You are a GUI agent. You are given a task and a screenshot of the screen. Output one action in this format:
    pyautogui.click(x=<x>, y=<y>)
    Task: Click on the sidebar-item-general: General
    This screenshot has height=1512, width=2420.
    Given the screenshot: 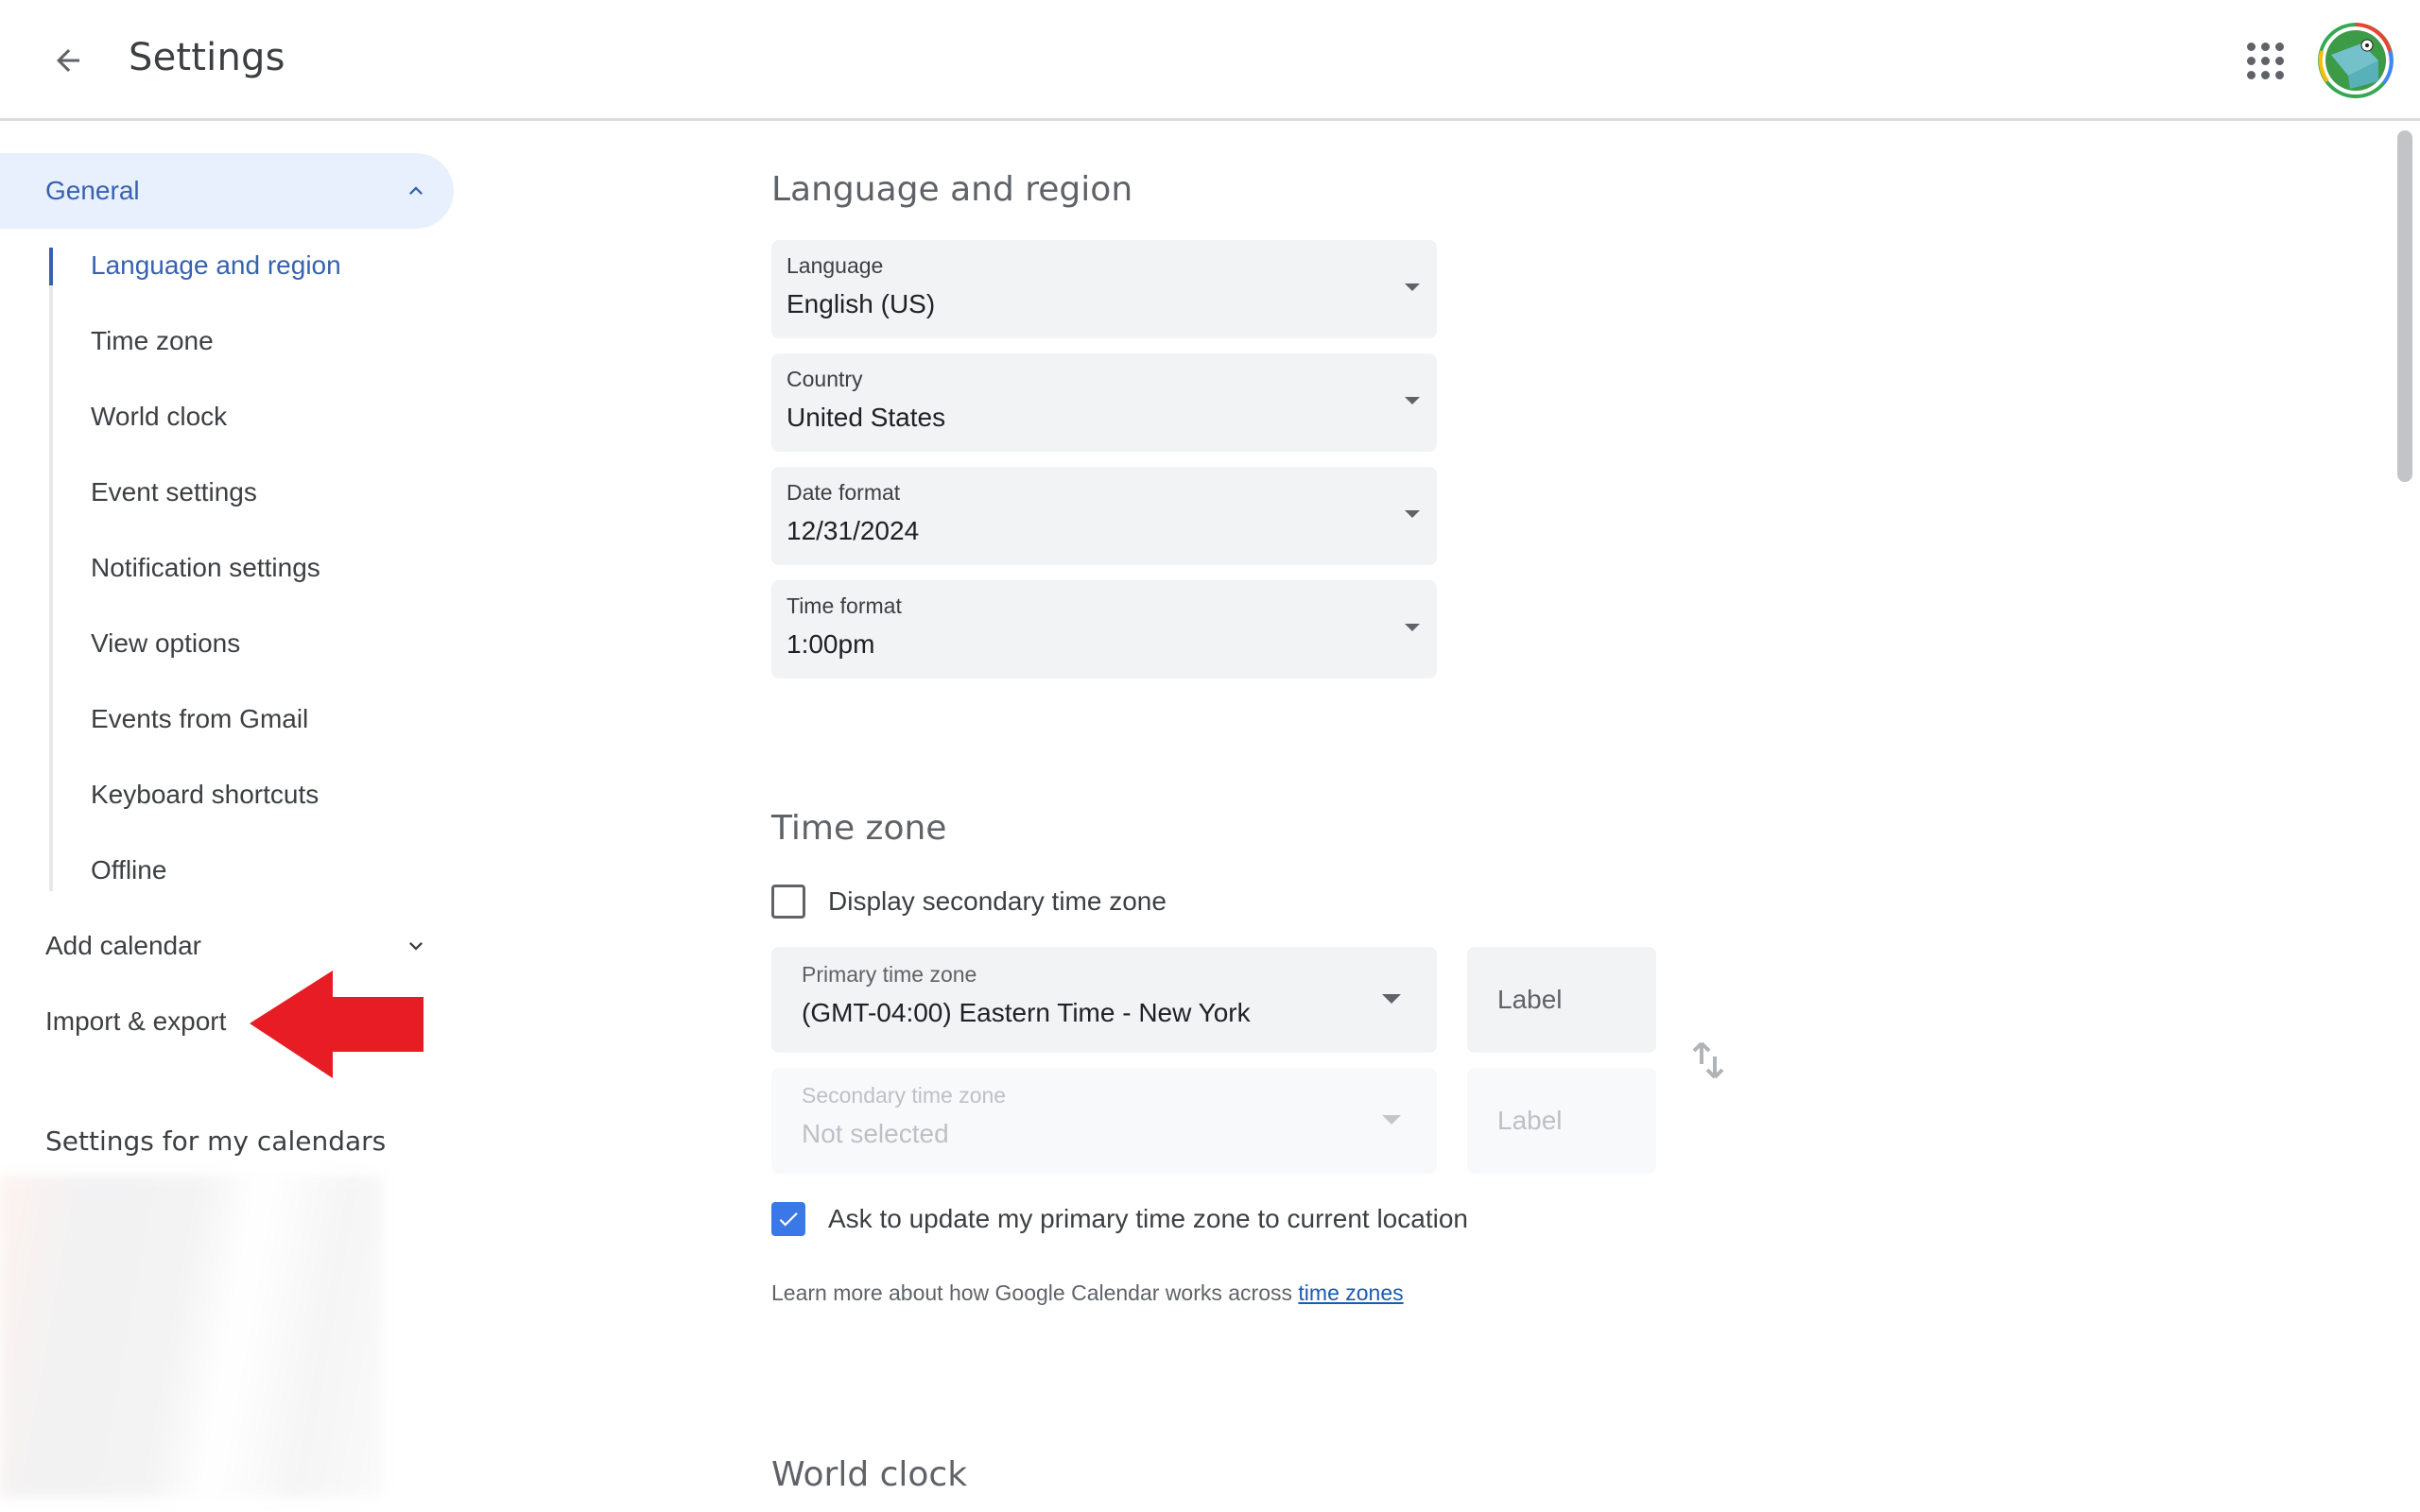 What is the action you would take?
    pyautogui.click(x=227, y=191)
    